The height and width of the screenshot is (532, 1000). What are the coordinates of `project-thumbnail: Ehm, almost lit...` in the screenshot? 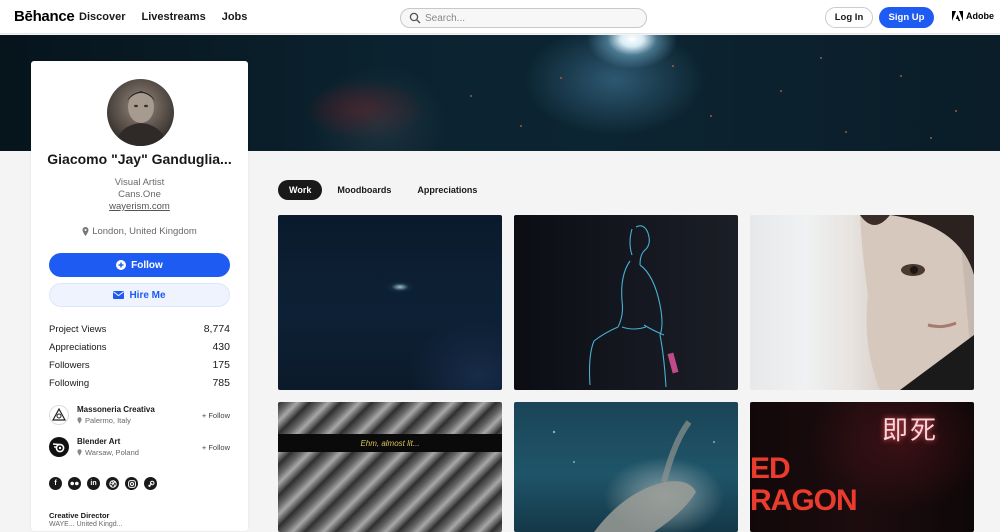 It's located at (390, 467).